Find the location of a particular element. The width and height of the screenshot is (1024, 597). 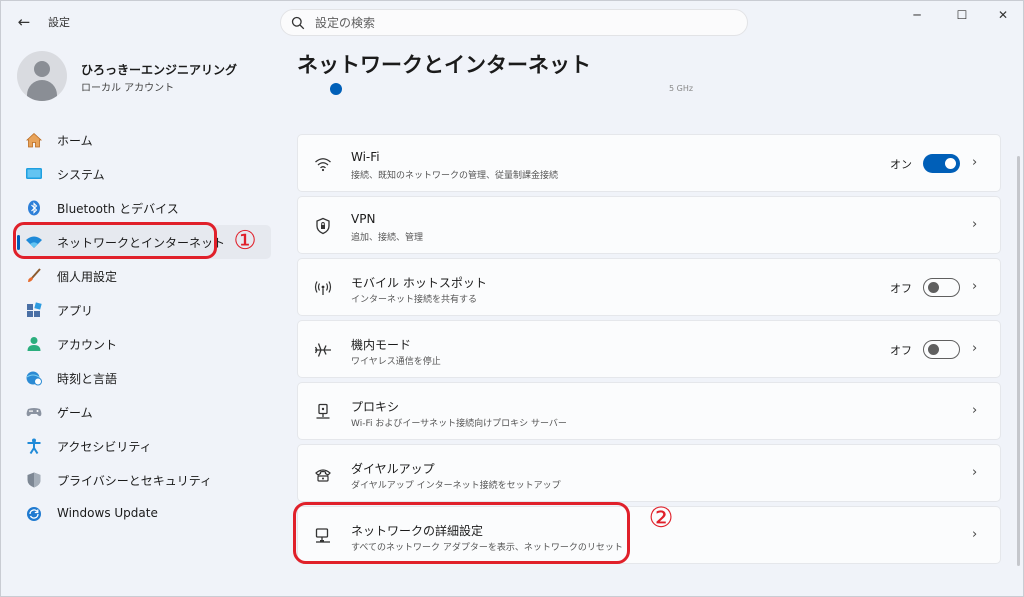

hotspot-icon is located at coordinates (323, 288).